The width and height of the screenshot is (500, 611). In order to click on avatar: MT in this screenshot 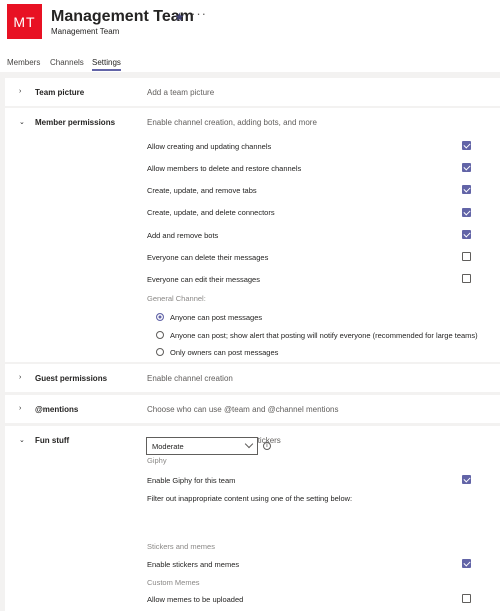, I will do `click(24, 21)`.